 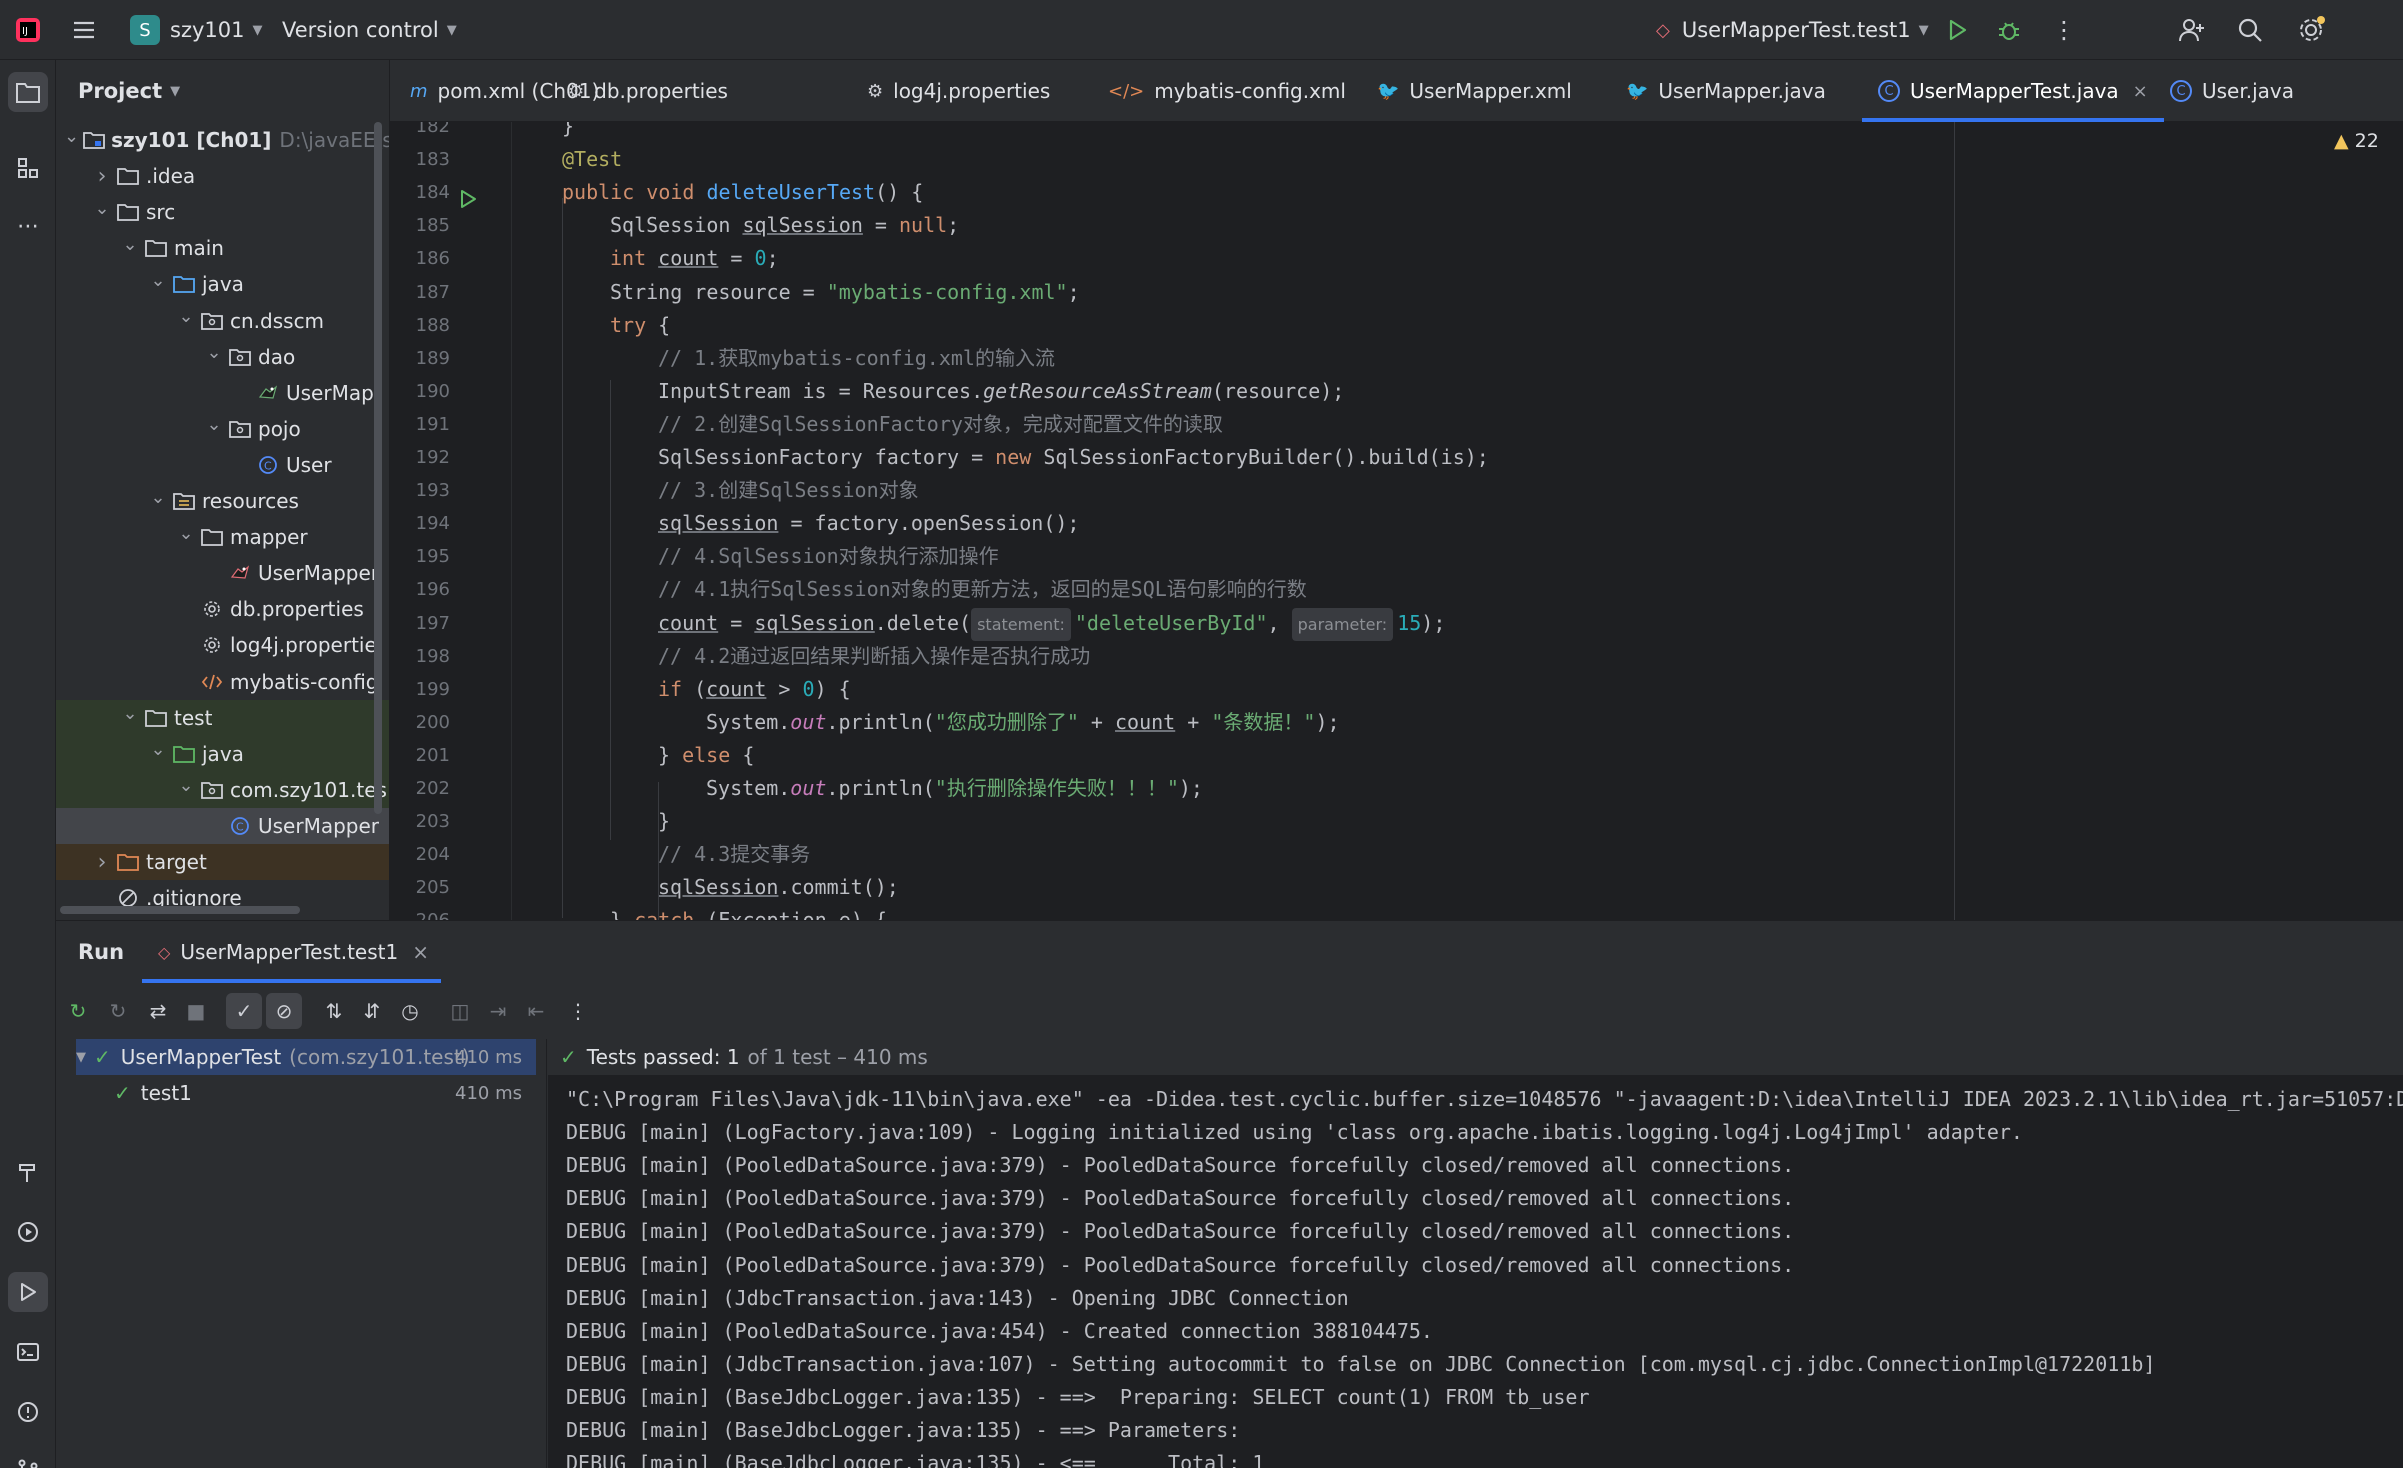 I want to click on run-button, so click(x=1957, y=30).